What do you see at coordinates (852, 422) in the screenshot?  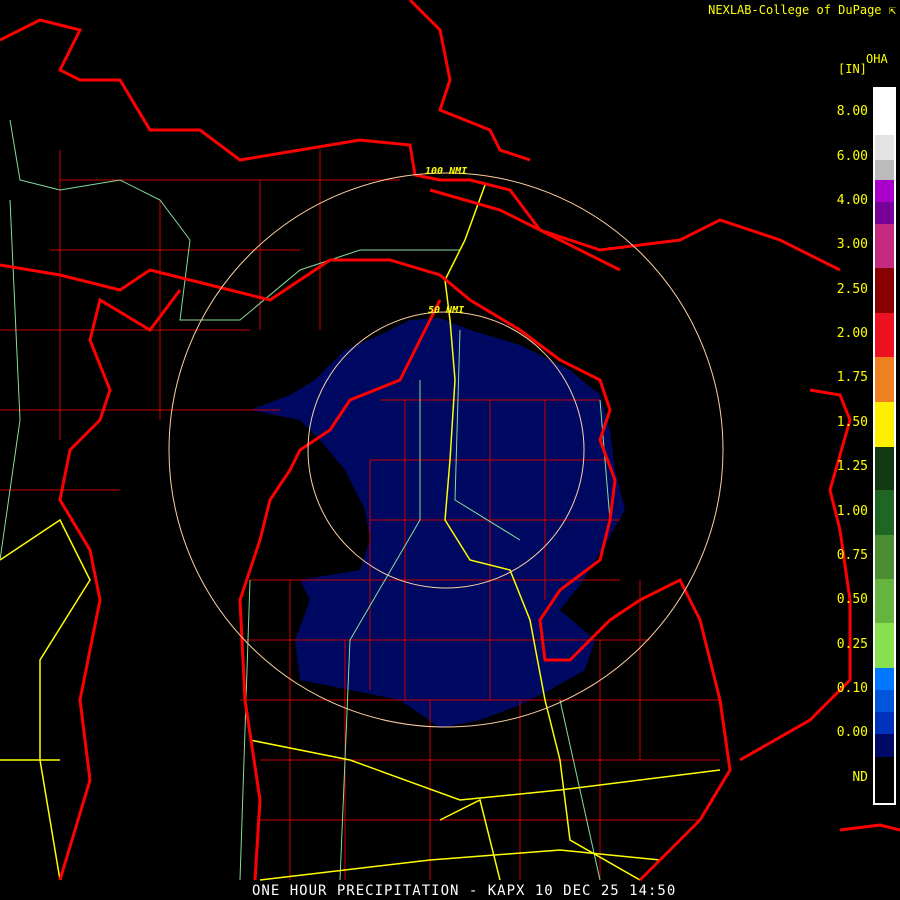 I see `legend-label: 1.50` at bounding box center [852, 422].